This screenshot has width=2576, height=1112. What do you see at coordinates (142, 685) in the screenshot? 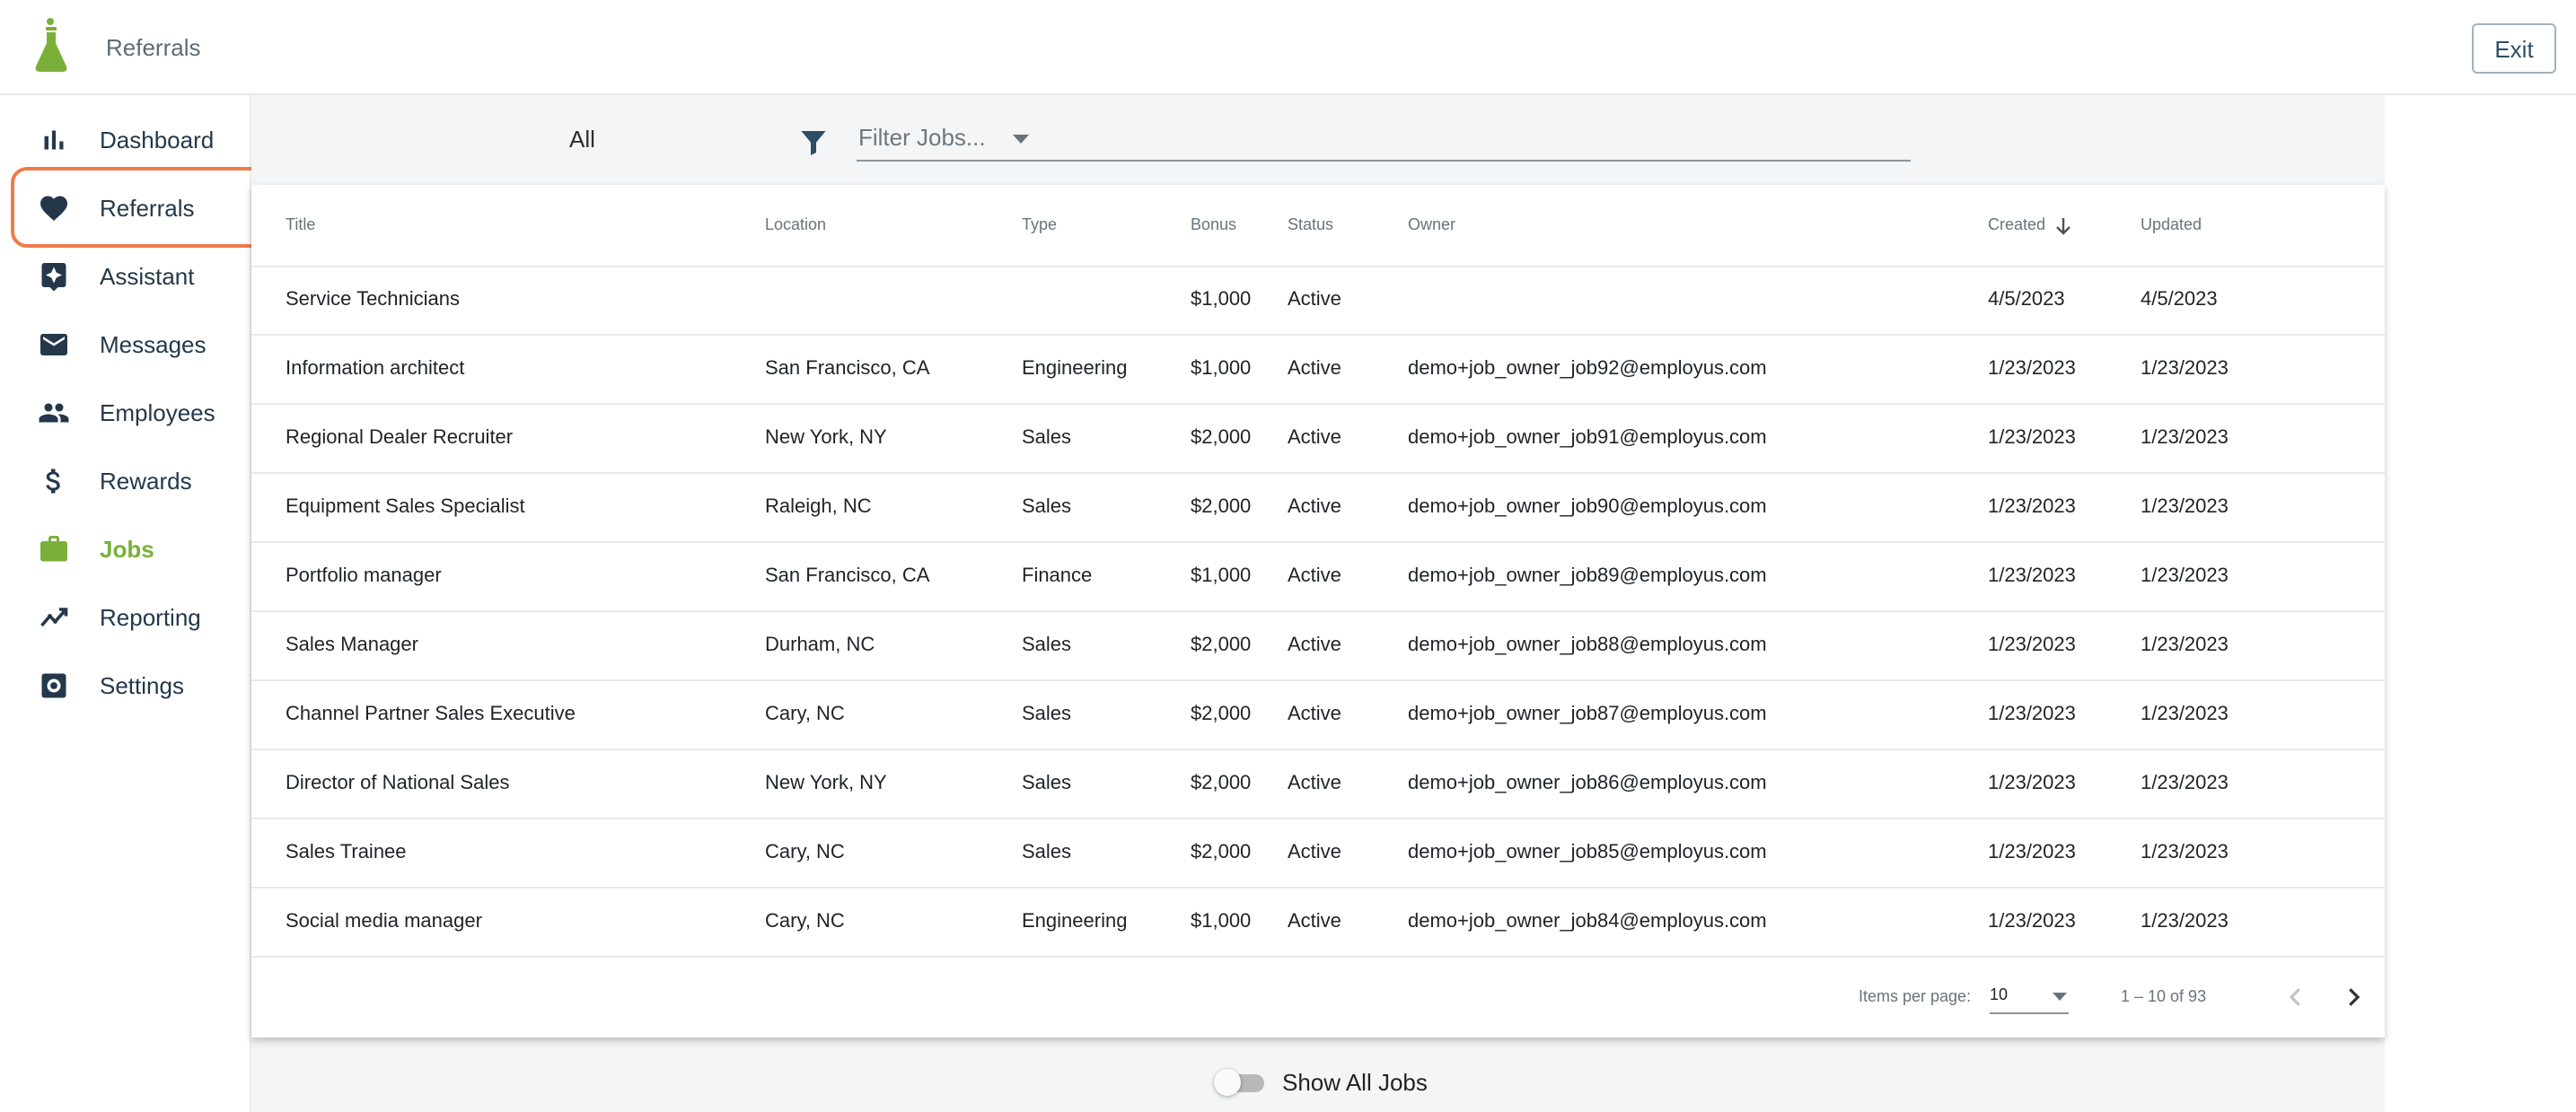
I see `sidebar-item-label: Settings` at bounding box center [142, 685].